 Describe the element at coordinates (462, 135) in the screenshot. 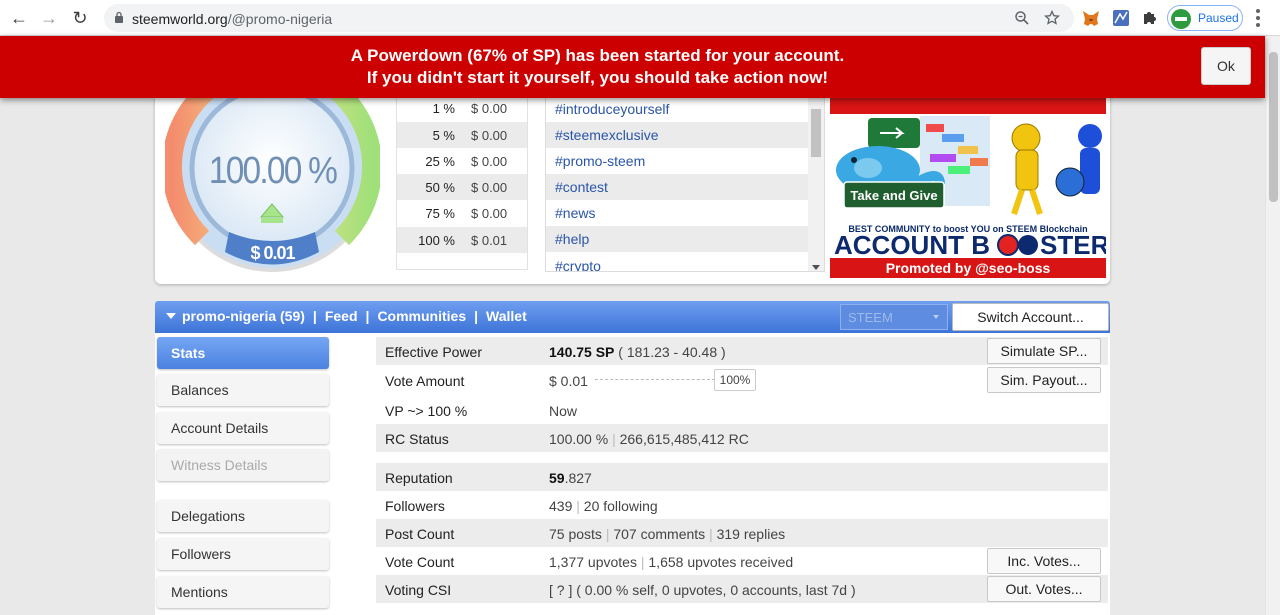

I see `table-row: 5 % $ 0.00` at that location.